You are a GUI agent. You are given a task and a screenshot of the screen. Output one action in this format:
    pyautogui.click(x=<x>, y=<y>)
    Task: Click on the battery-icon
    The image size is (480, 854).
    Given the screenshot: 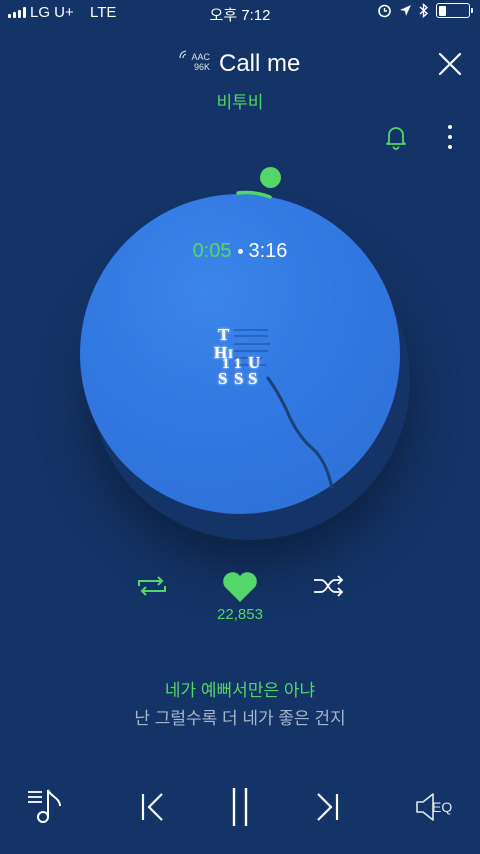 What is the action you would take?
    pyautogui.click(x=454, y=10)
    